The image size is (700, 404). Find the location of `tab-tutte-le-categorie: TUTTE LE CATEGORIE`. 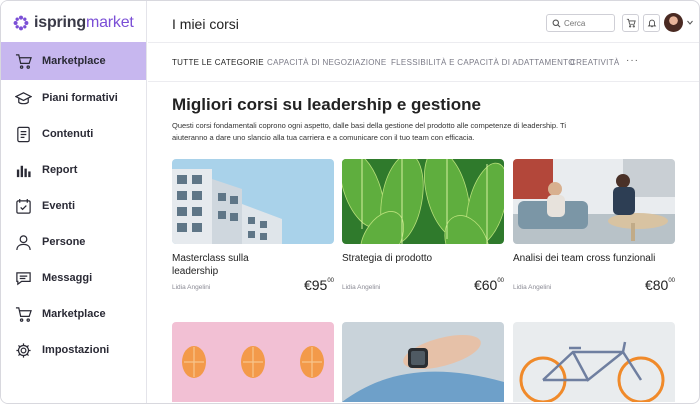

tab-tutte-le-categorie: TUTTE LE CATEGORIE is located at coordinates (218, 62).